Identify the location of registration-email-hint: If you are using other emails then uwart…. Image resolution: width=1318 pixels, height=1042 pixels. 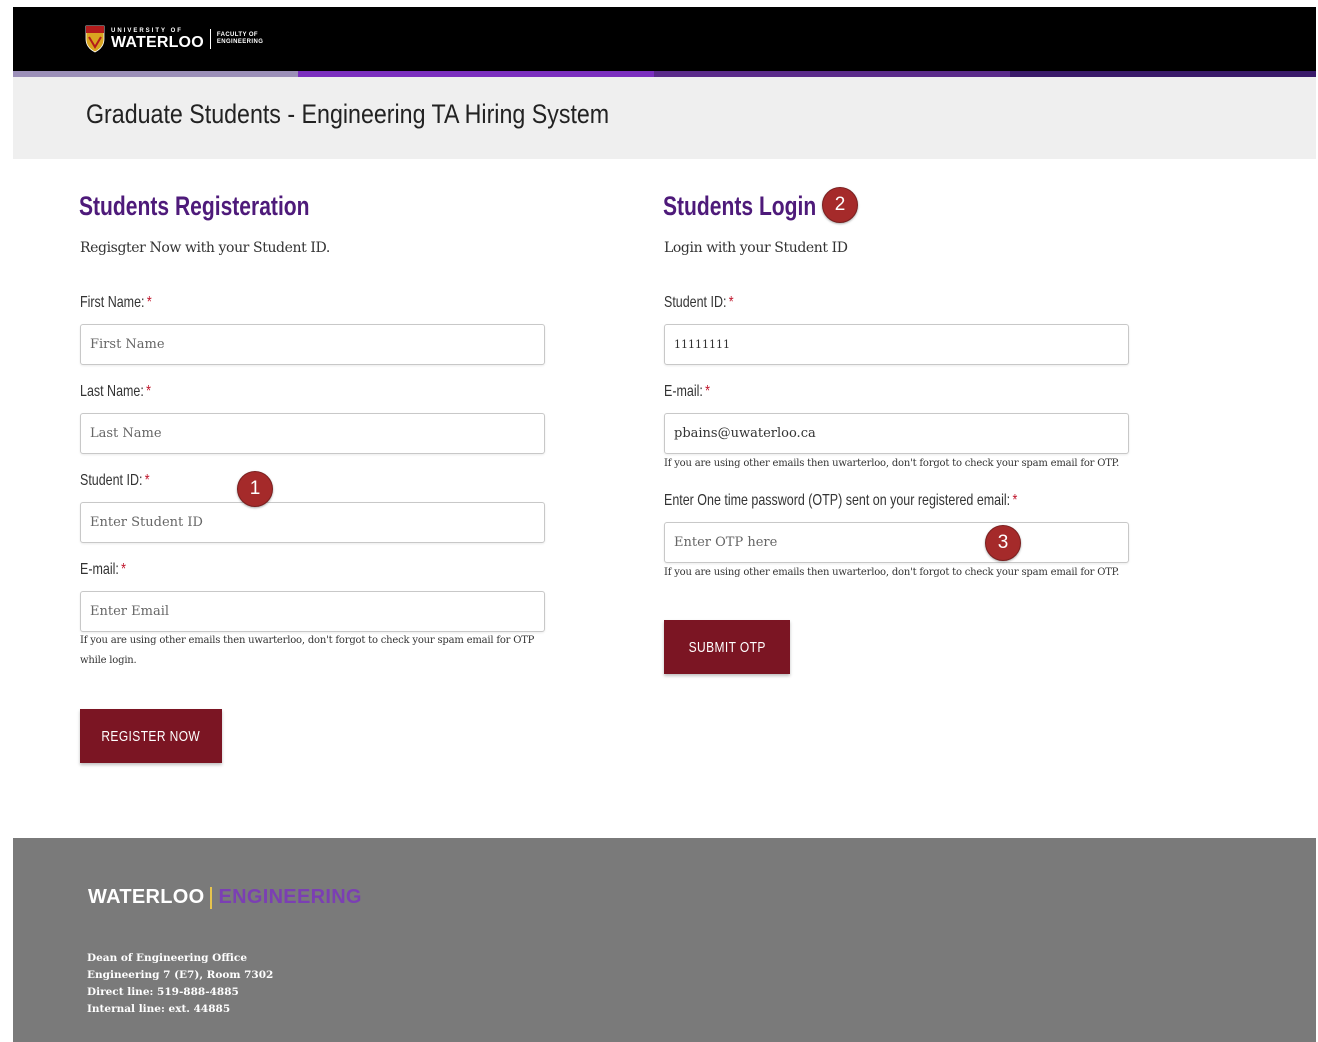
(315, 651).